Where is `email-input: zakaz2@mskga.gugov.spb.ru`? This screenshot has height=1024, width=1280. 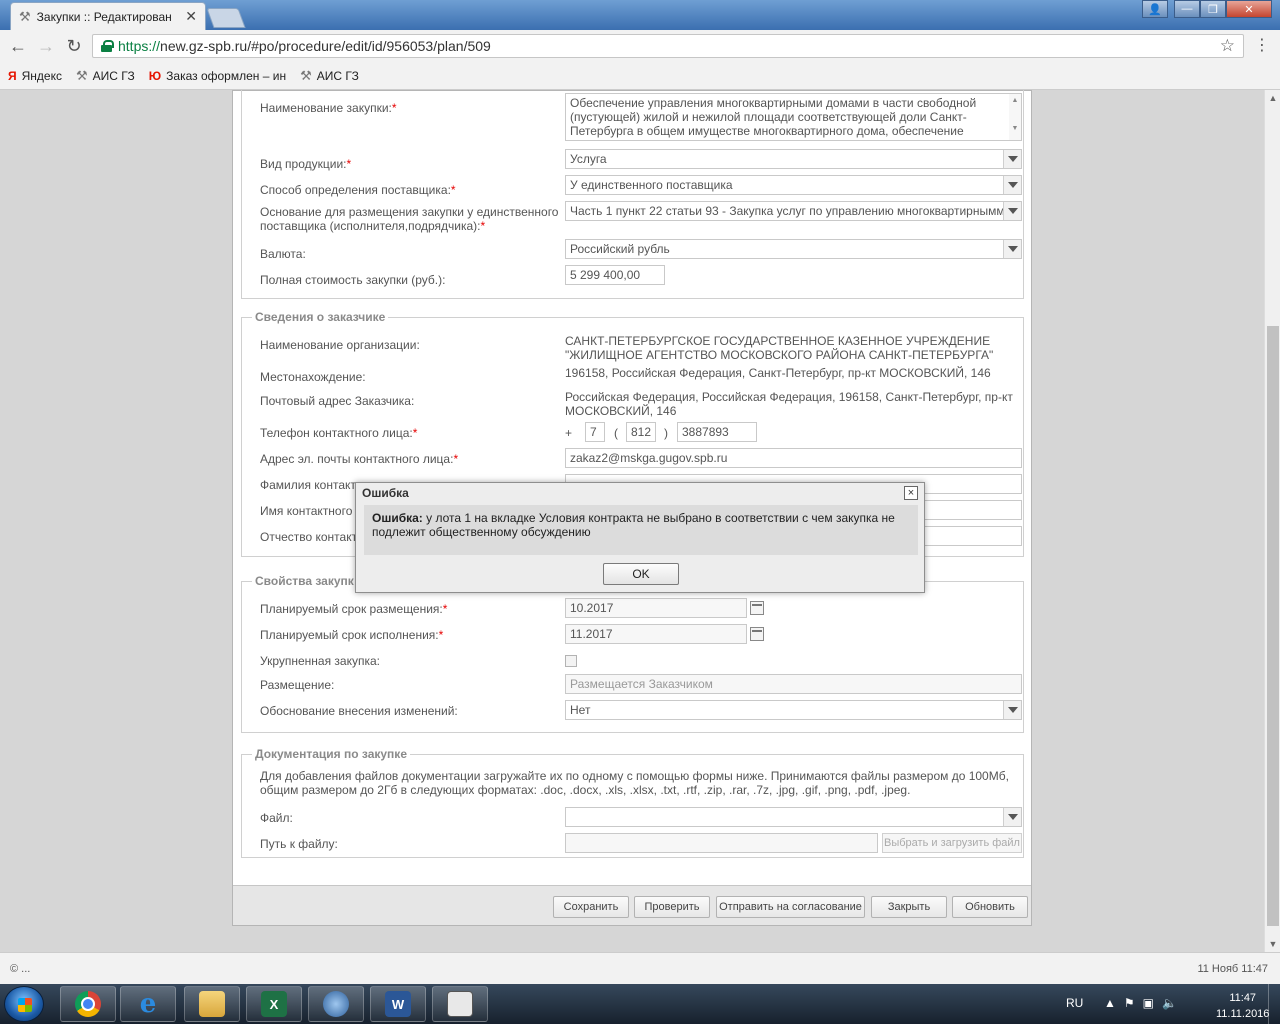 email-input: zakaz2@mskga.gugov.spb.ru is located at coordinates (793, 458).